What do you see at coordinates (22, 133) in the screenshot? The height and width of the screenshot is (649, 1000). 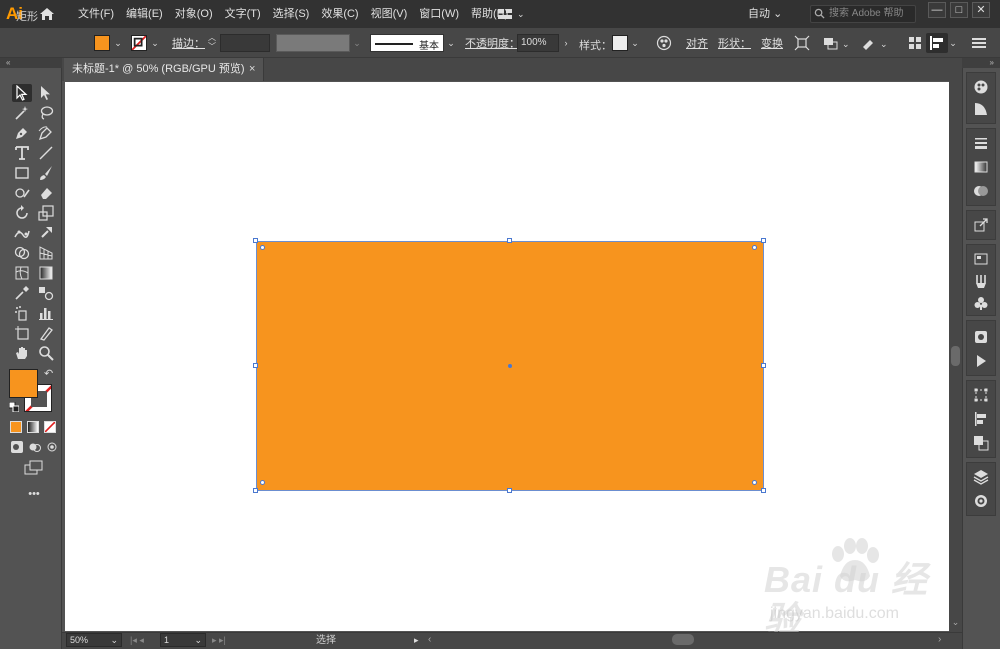 I see `pen-tool-icon` at bounding box center [22, 133].